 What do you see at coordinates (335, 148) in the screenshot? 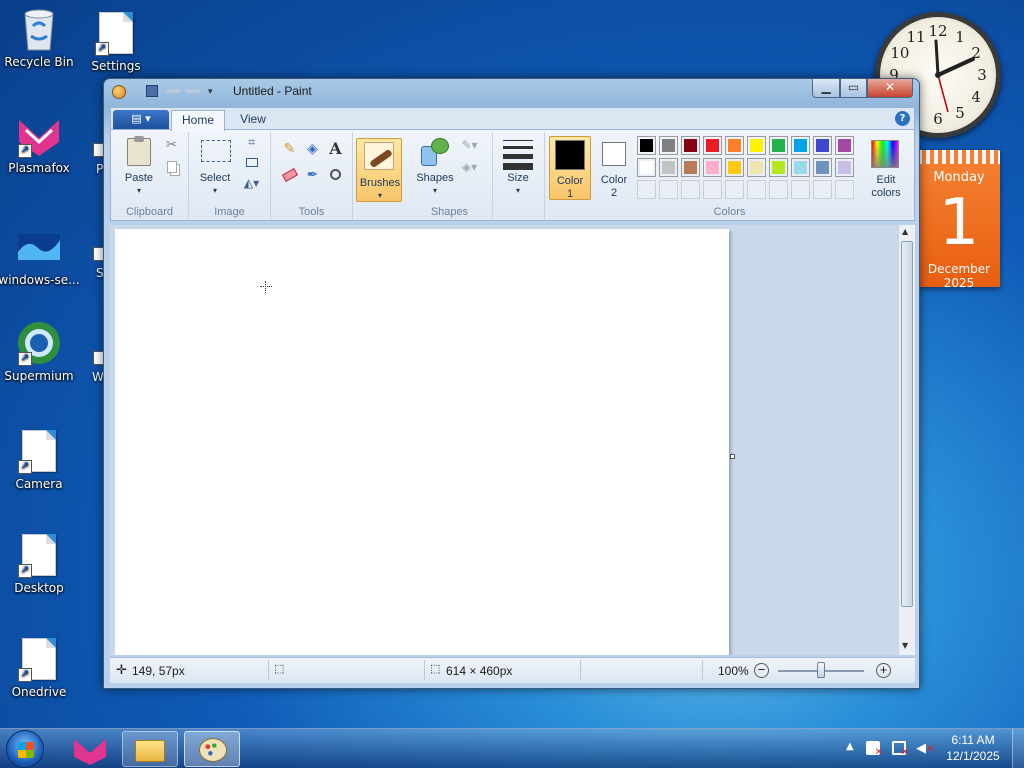
I see `text-icon: A` at bounding box center [335, 148].